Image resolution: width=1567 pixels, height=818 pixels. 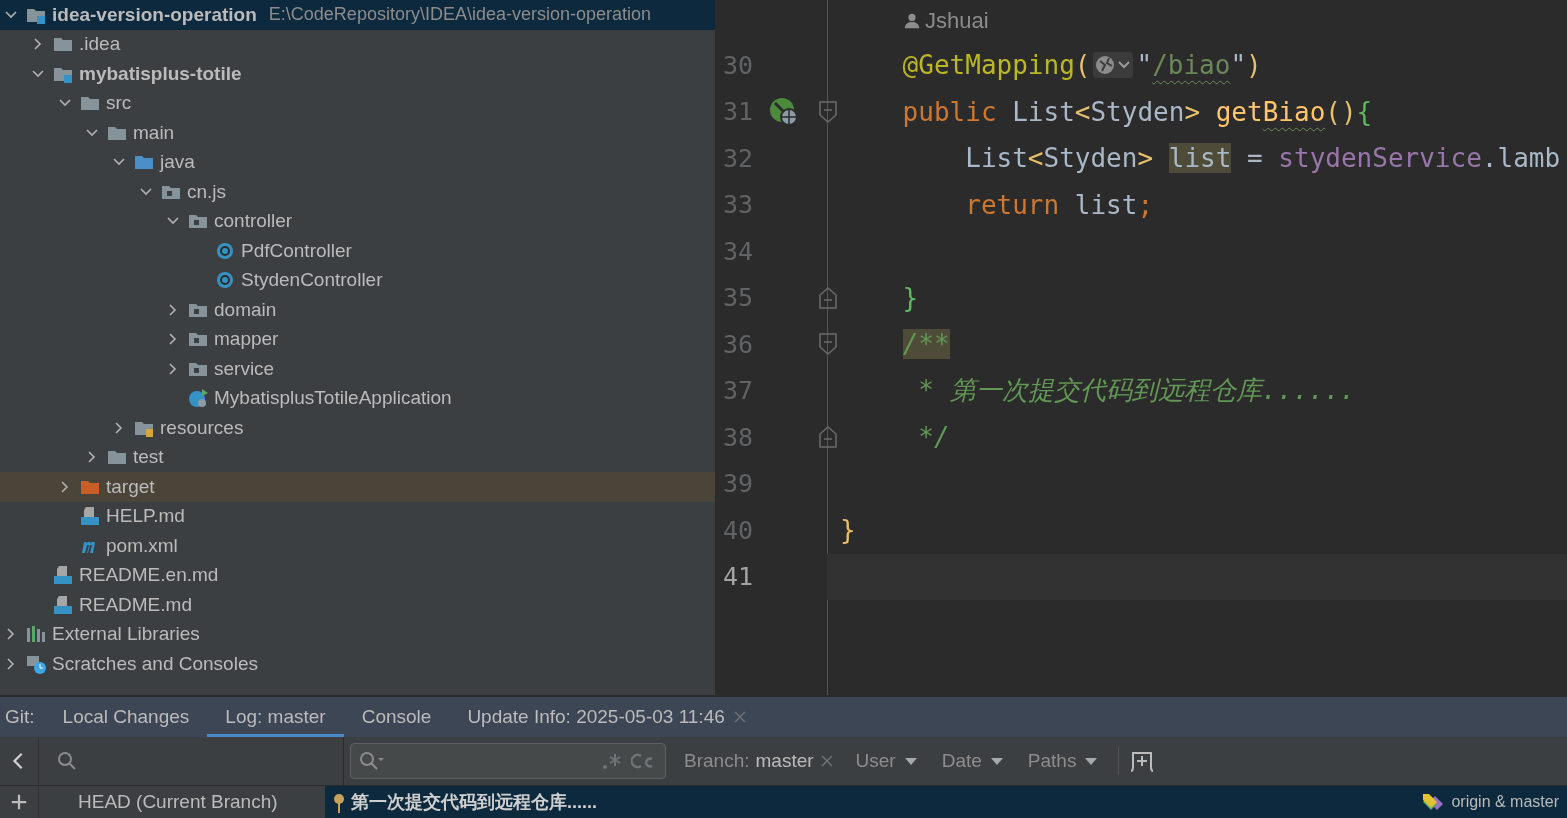 I want to click on tree-item-label: .idea, so click(x=100, y=44).